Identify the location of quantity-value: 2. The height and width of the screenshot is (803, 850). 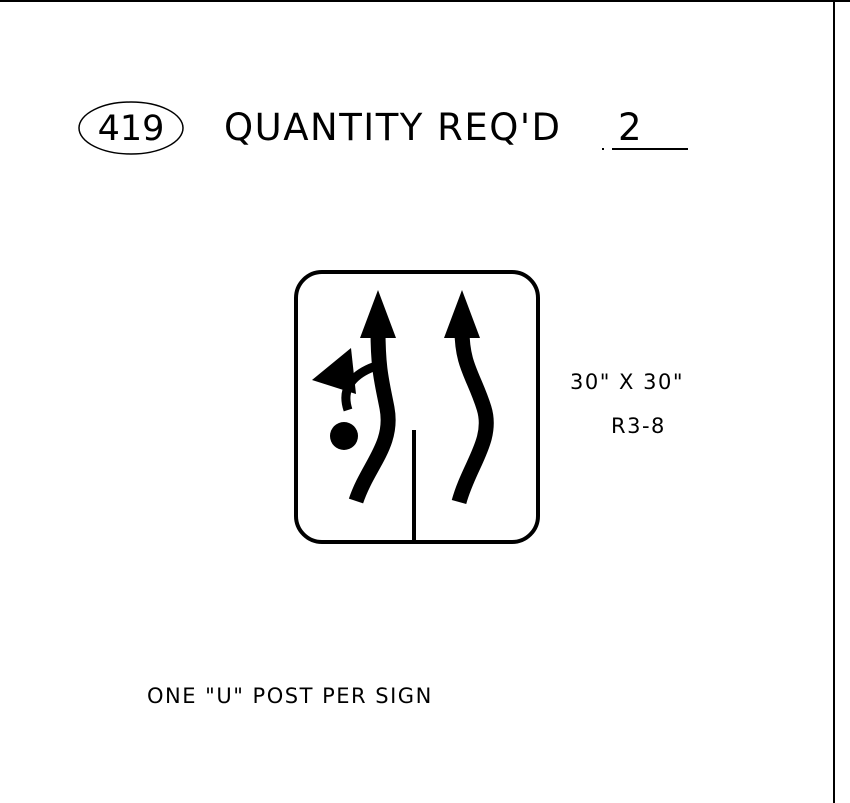
(630, 127).